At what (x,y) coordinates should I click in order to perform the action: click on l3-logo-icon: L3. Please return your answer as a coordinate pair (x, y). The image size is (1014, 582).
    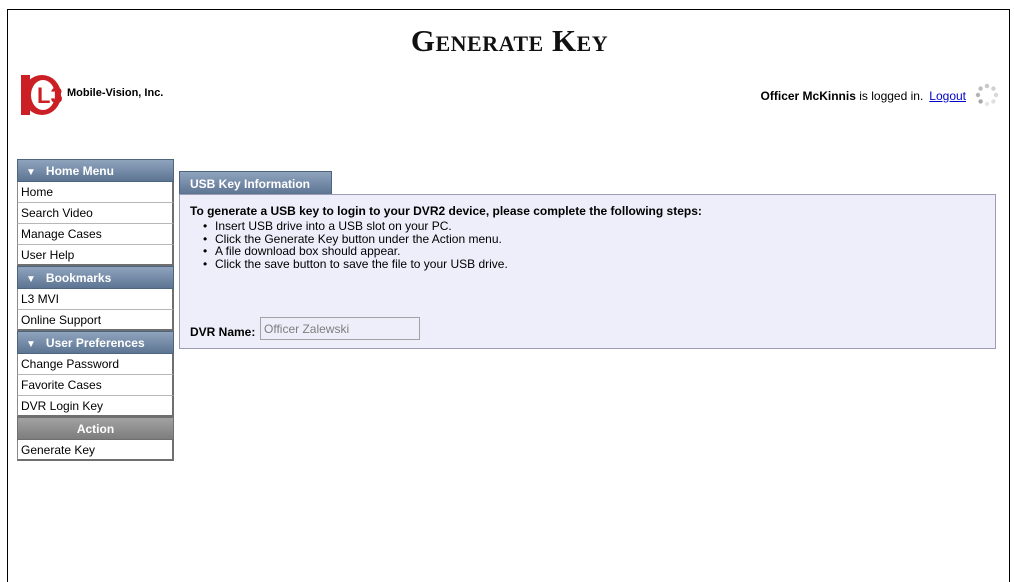
    Looking at the image, I should click on (41, 95).